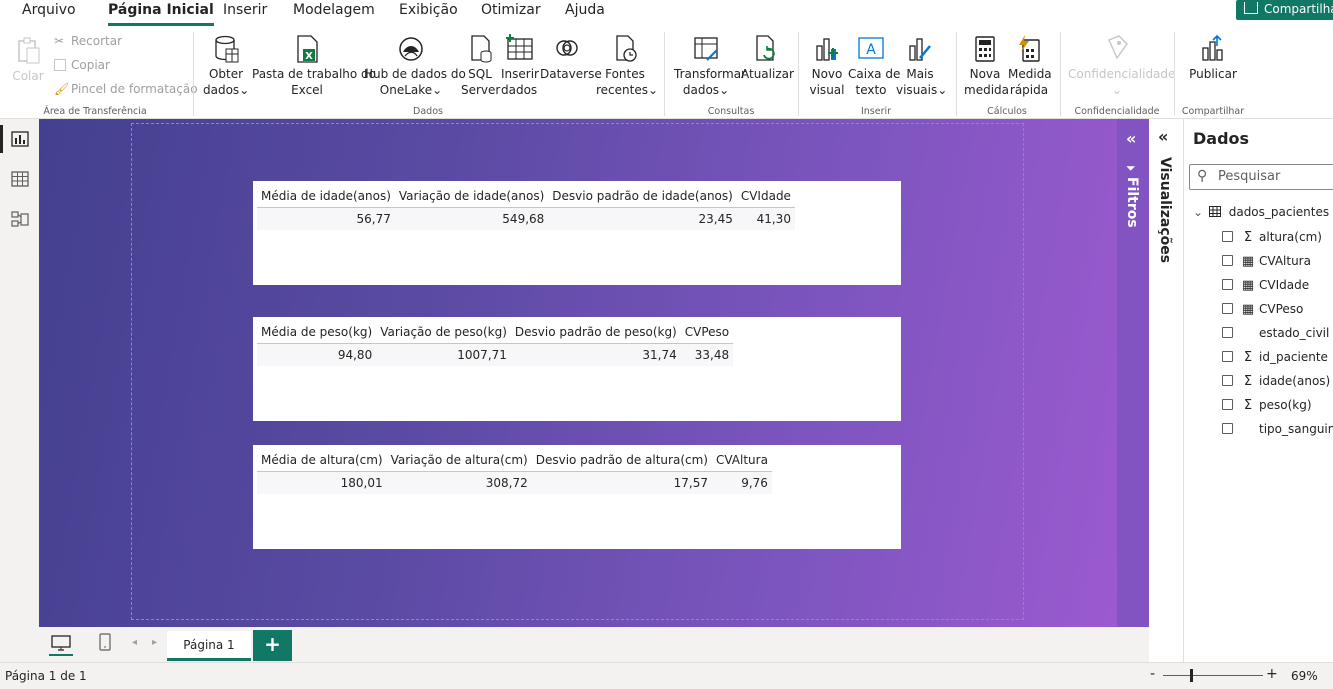 The image size is (1333, 689). Describe the element at coordinates (1275, 358) in the screenshot. I see `field-item: Σid_paciente` at that location.